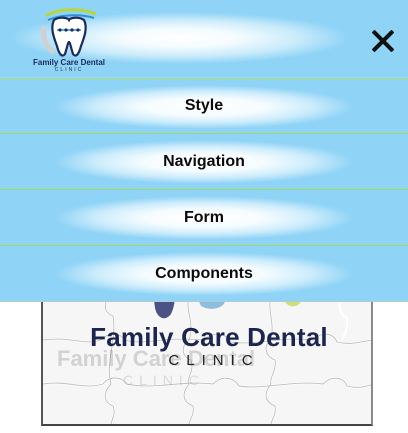 This screenshot has width=408, height=433. I want to click on puzzle-subtitle: CLINIC, so click(214, 360).